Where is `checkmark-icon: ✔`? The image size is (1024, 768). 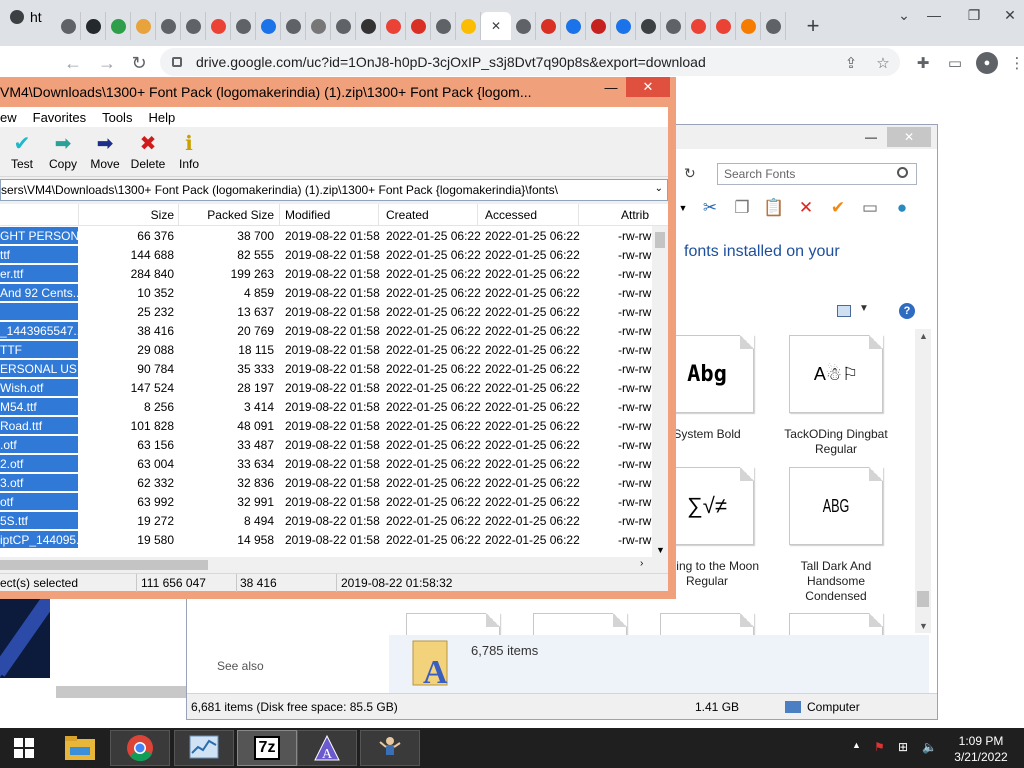 checkmark-icon: ✔ is located at coordinates (838, 208).